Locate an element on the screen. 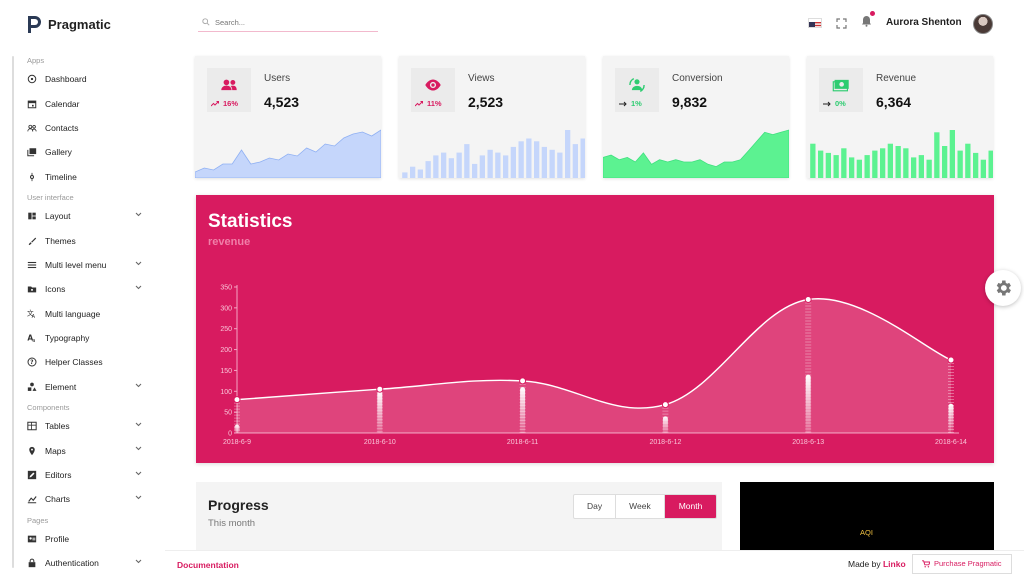 The height and width of the screenshot is (575, 1024). sidebar-item-editors: Editors is located at coordinates (89, 475).